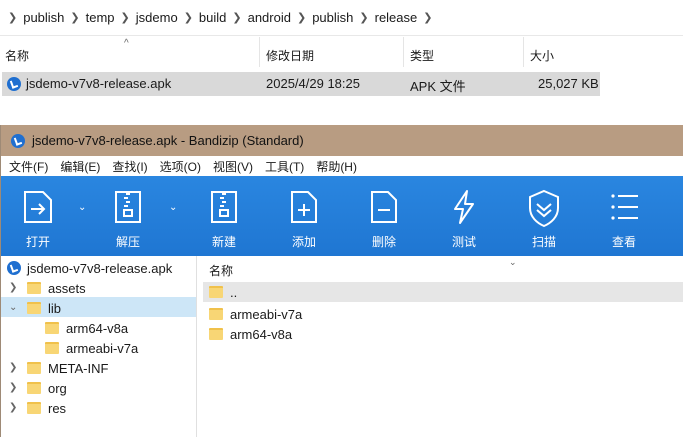 The width and height of the screenshot is (683, 437). What do you see at coordinates (100, 17) in the screenshot?
I see `breadcrumb-item: temp` at bounding box center [100, 17].